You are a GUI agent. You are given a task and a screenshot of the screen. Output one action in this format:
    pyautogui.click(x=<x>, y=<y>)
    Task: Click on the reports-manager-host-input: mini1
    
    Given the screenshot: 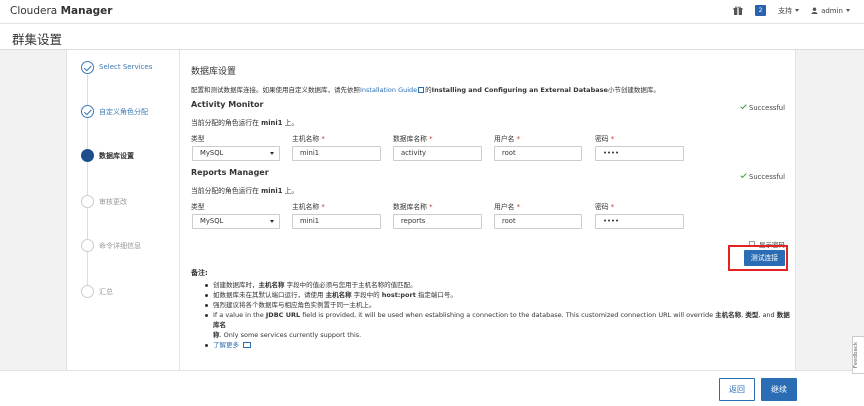 What is the action you would take?
    pyautogui.click(x=336, y=221)
    